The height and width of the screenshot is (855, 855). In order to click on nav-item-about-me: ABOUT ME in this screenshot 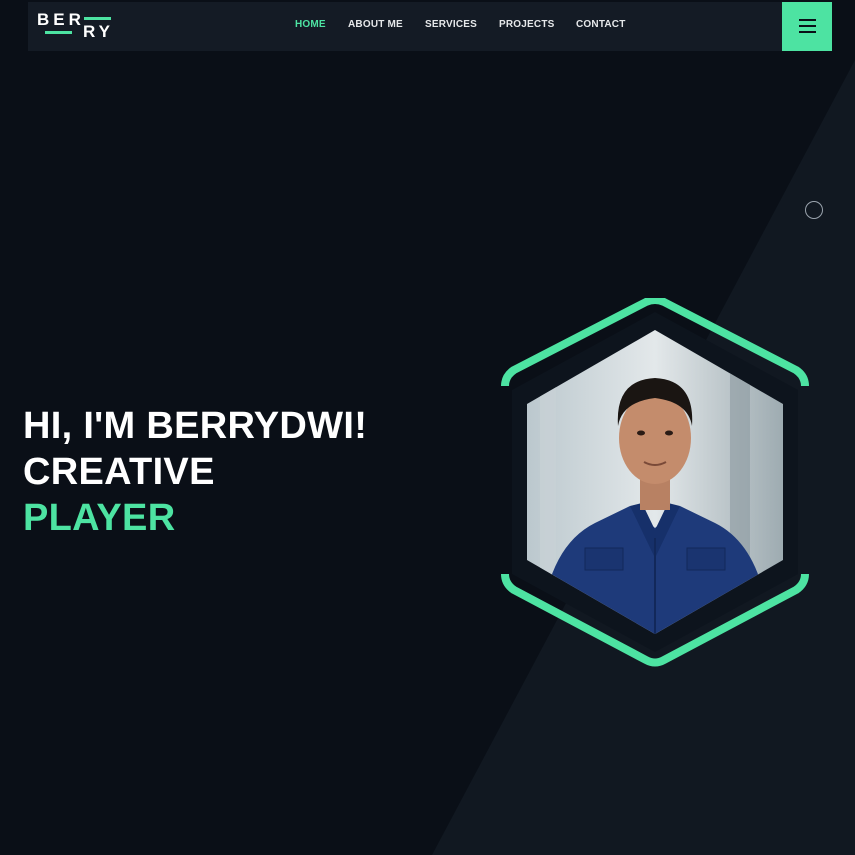, I will do `click(375, 24)`.